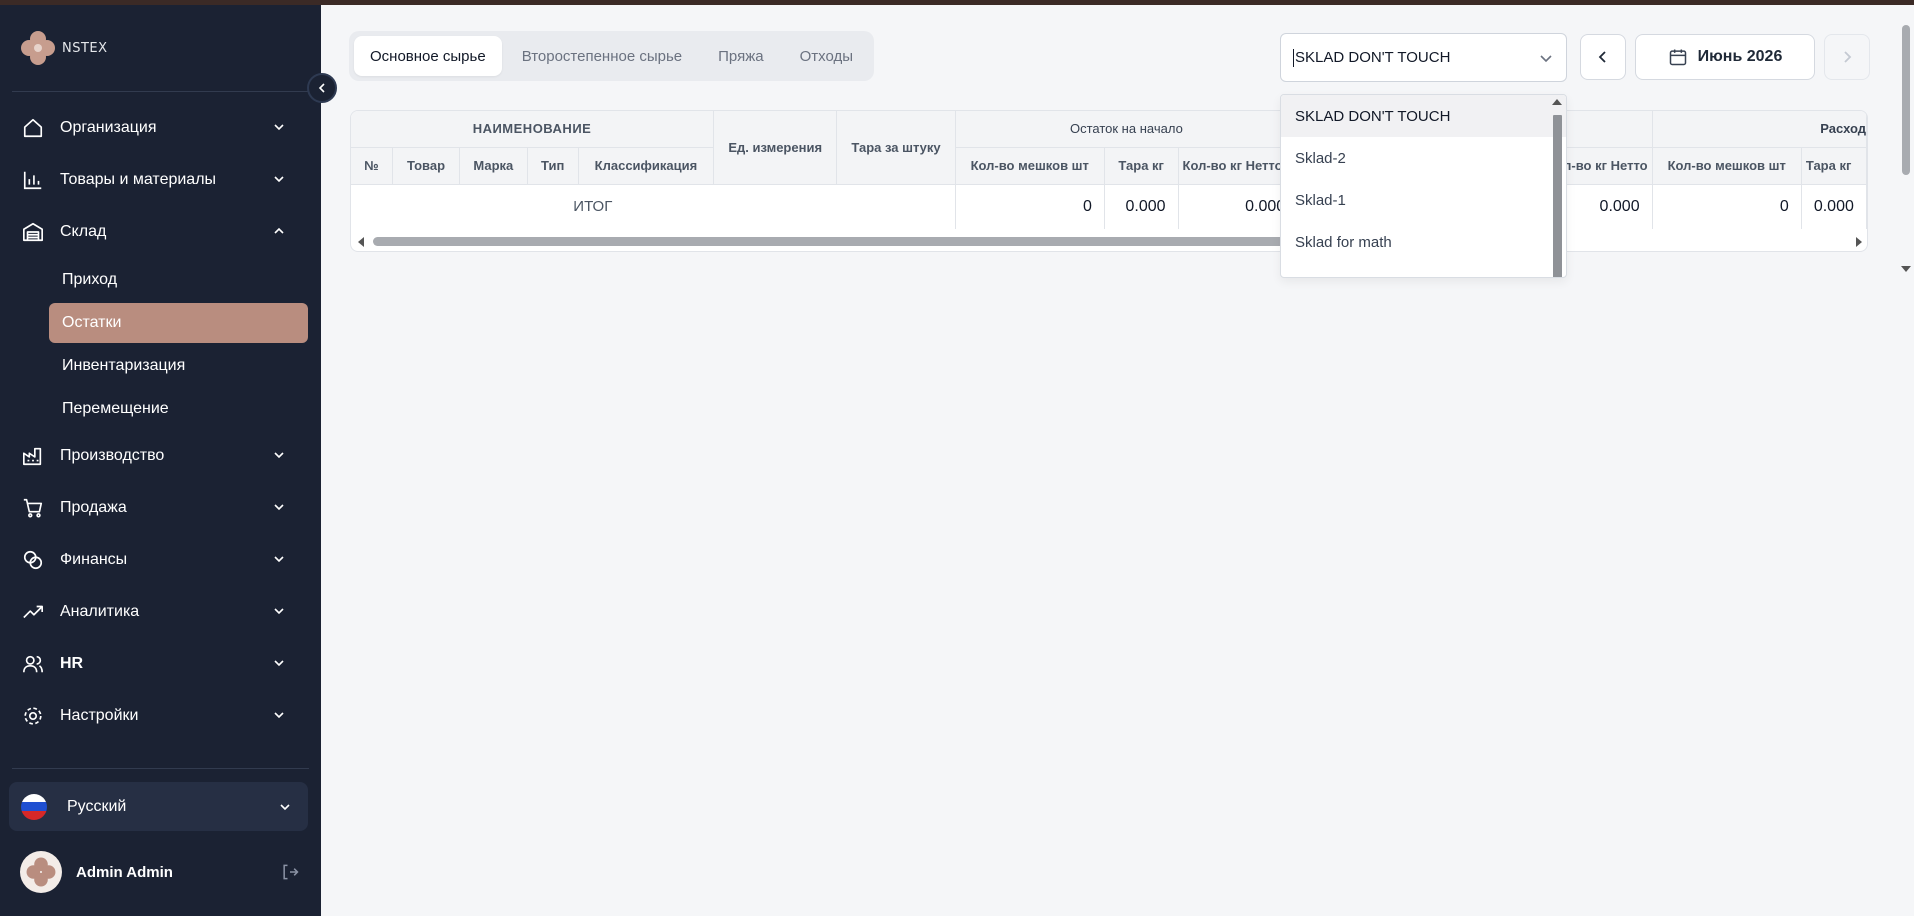 The height and width of the screenshot is (916, 1914). What do you see at coordinates (361, 242) in the screenshot?
I see `scroll-left-arrow-icon` at bounding box center [361, 242].